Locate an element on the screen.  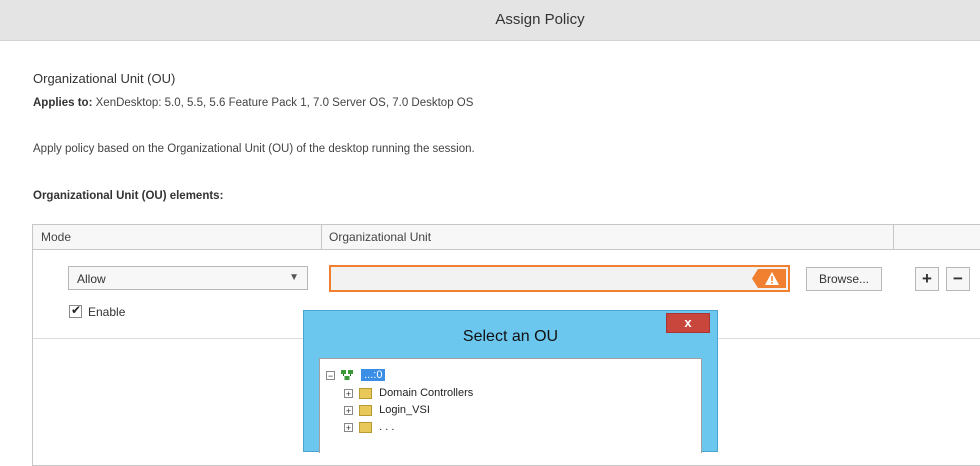
applies-label: Applies to: is located at coordinates (63, 103).